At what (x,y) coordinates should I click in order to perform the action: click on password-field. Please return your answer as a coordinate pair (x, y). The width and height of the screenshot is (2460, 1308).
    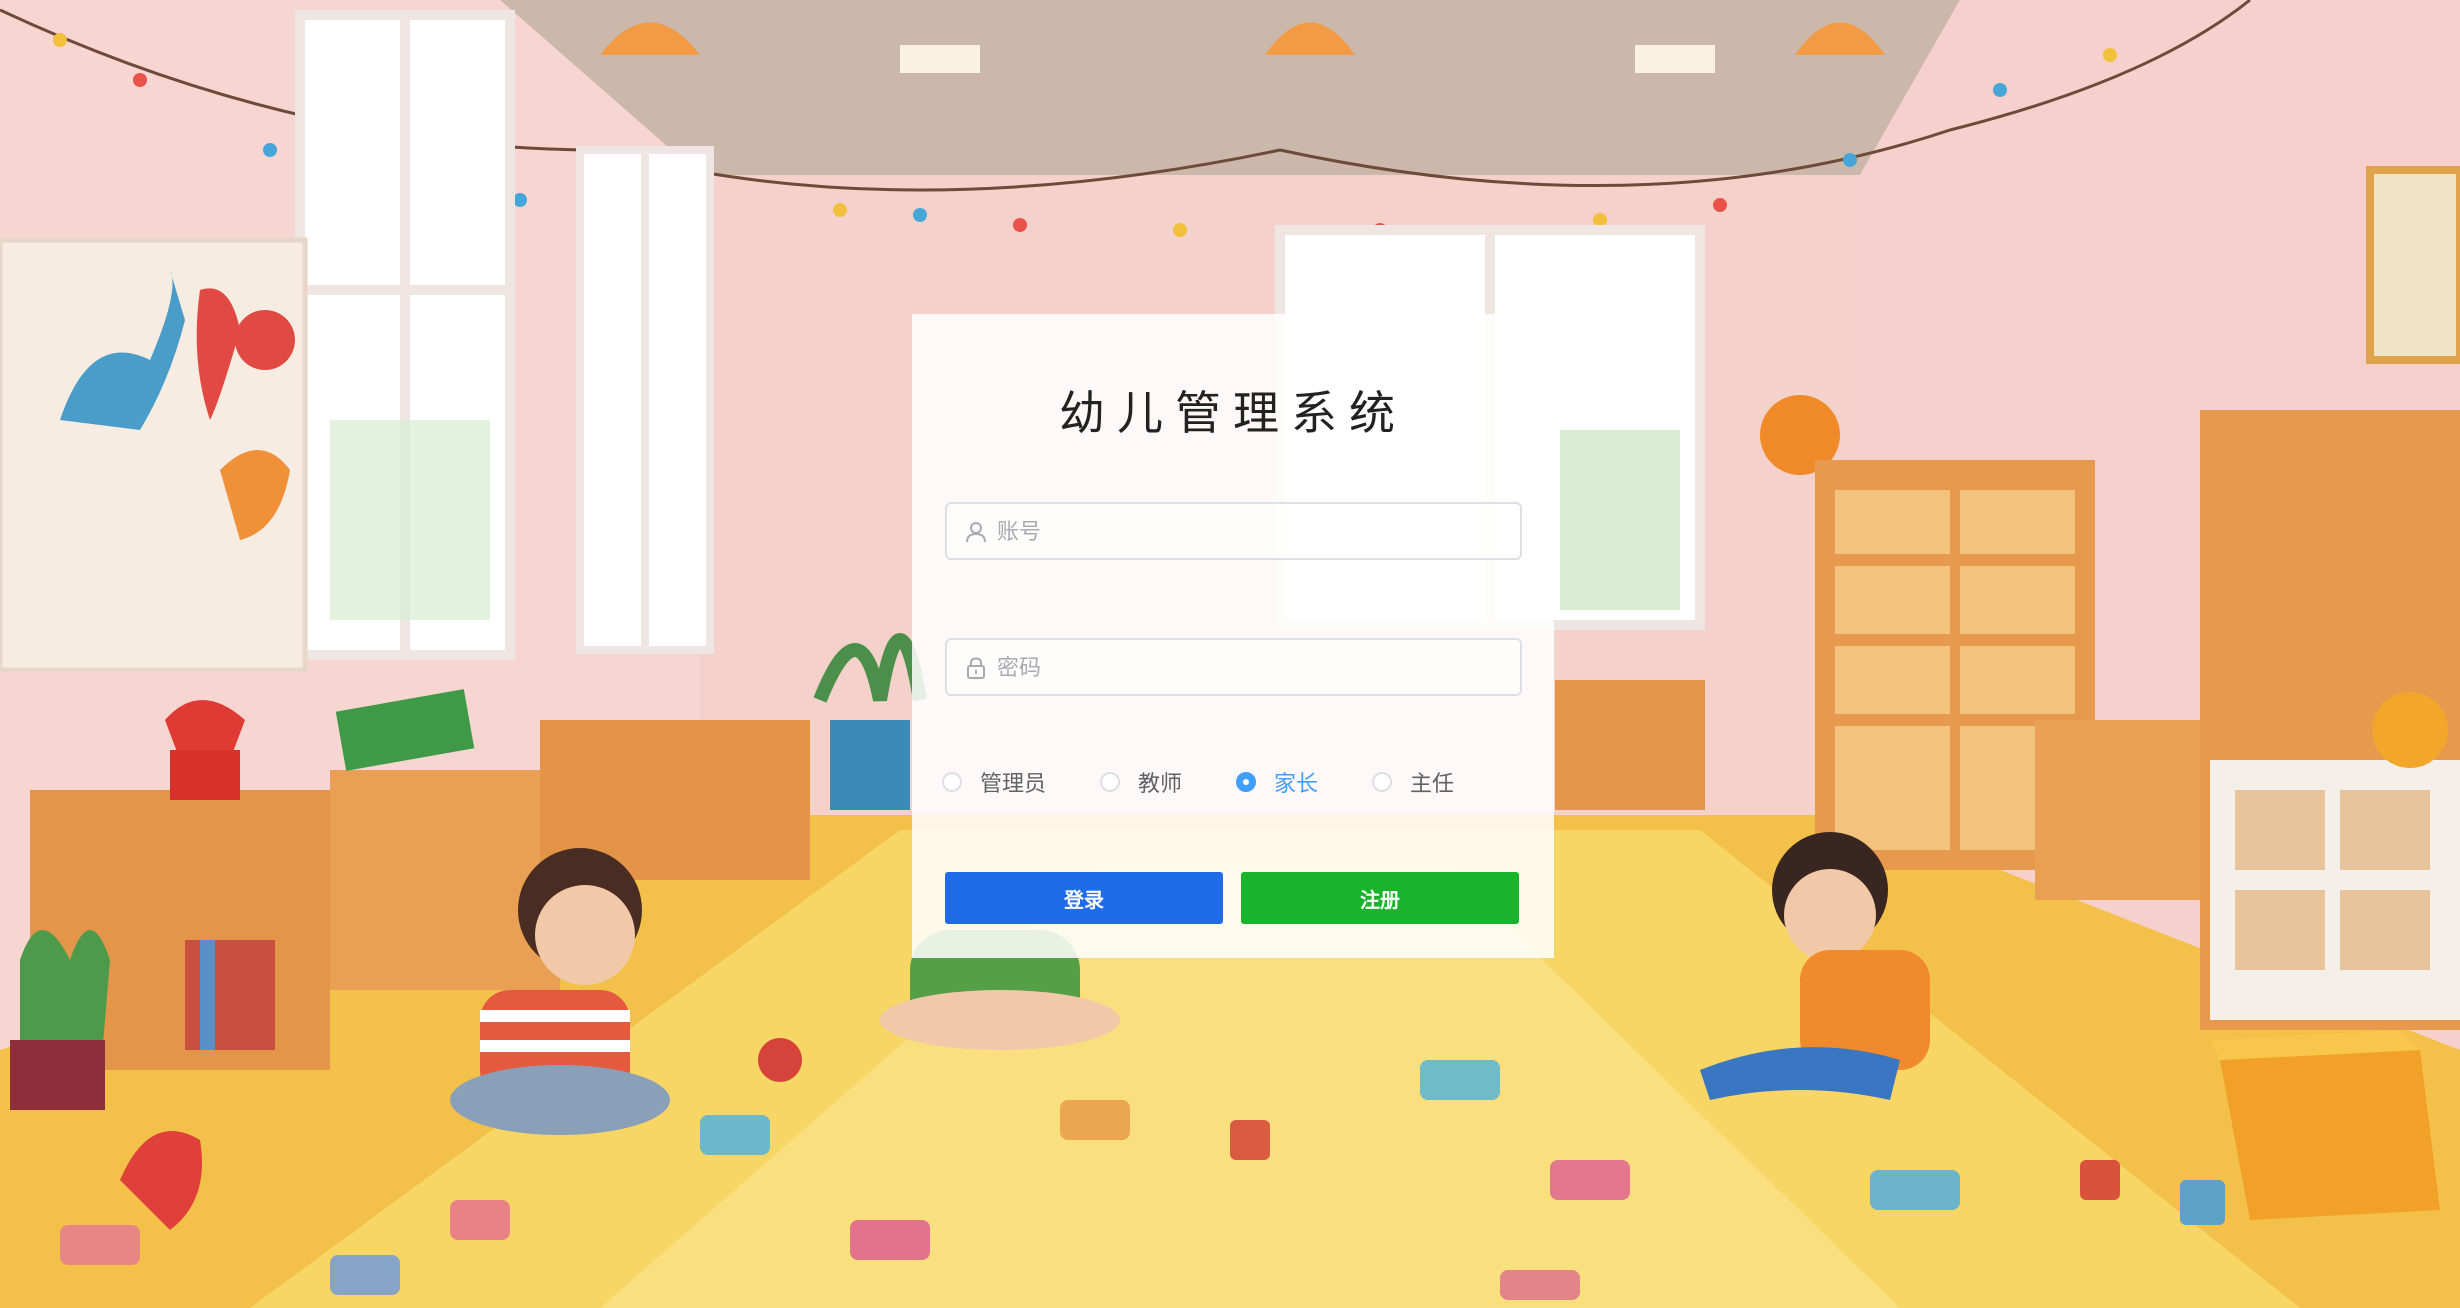
    Looking at the image, I should click on (1233, 667).